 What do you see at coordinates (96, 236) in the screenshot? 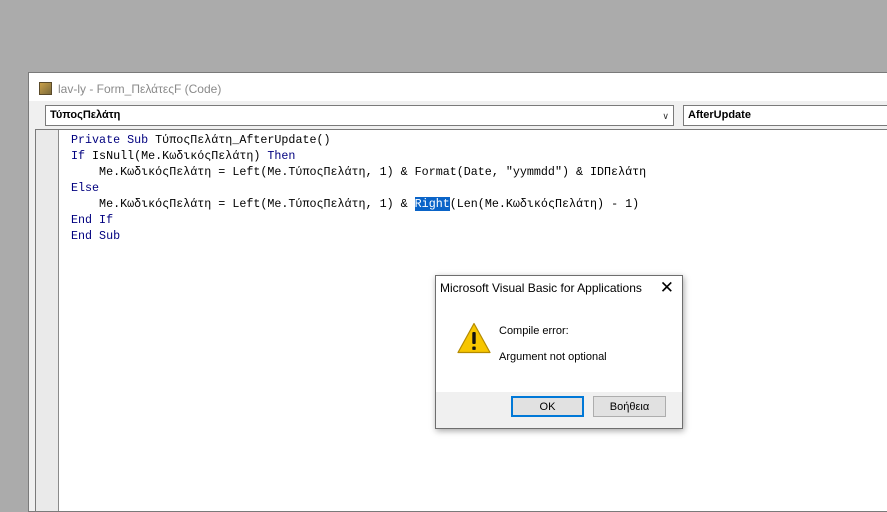
I see `code-keyword: End Sub` at bounding box center [96, 236].